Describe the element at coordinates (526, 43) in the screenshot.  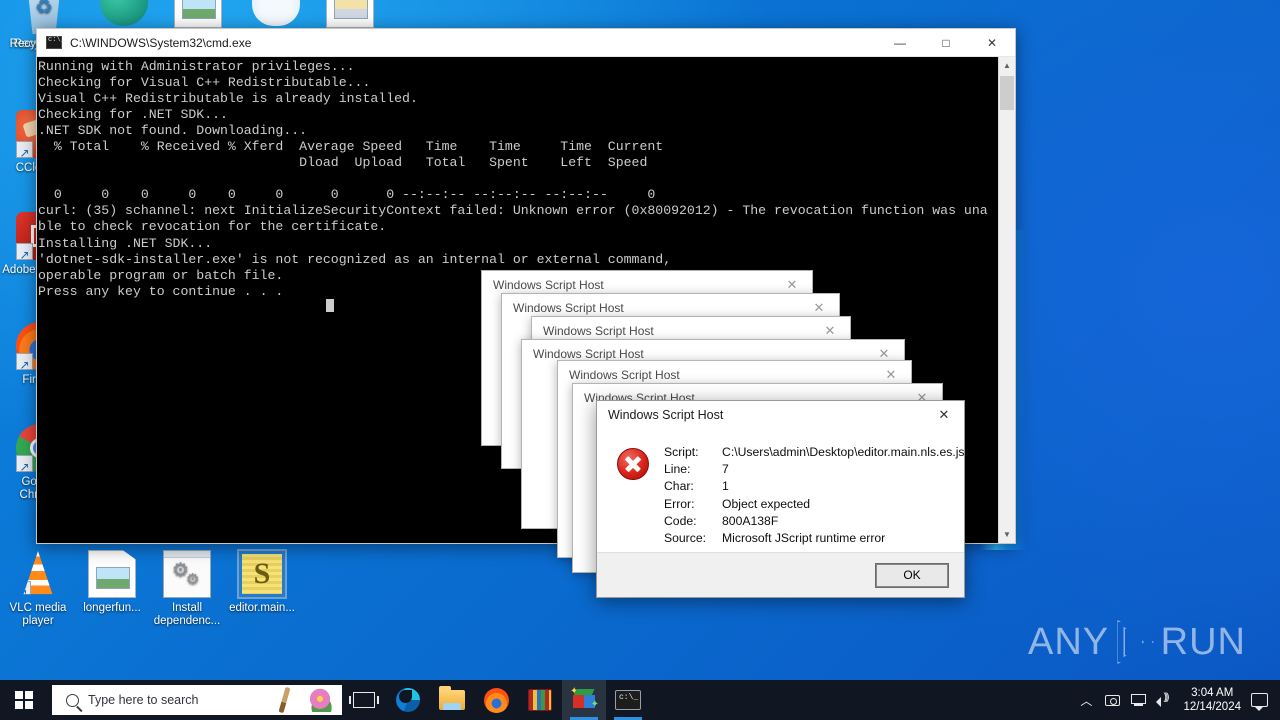
I see `cmd-title-bar: C:\WINDOWS\System32\cmd.exe — □ ✕` at that location.